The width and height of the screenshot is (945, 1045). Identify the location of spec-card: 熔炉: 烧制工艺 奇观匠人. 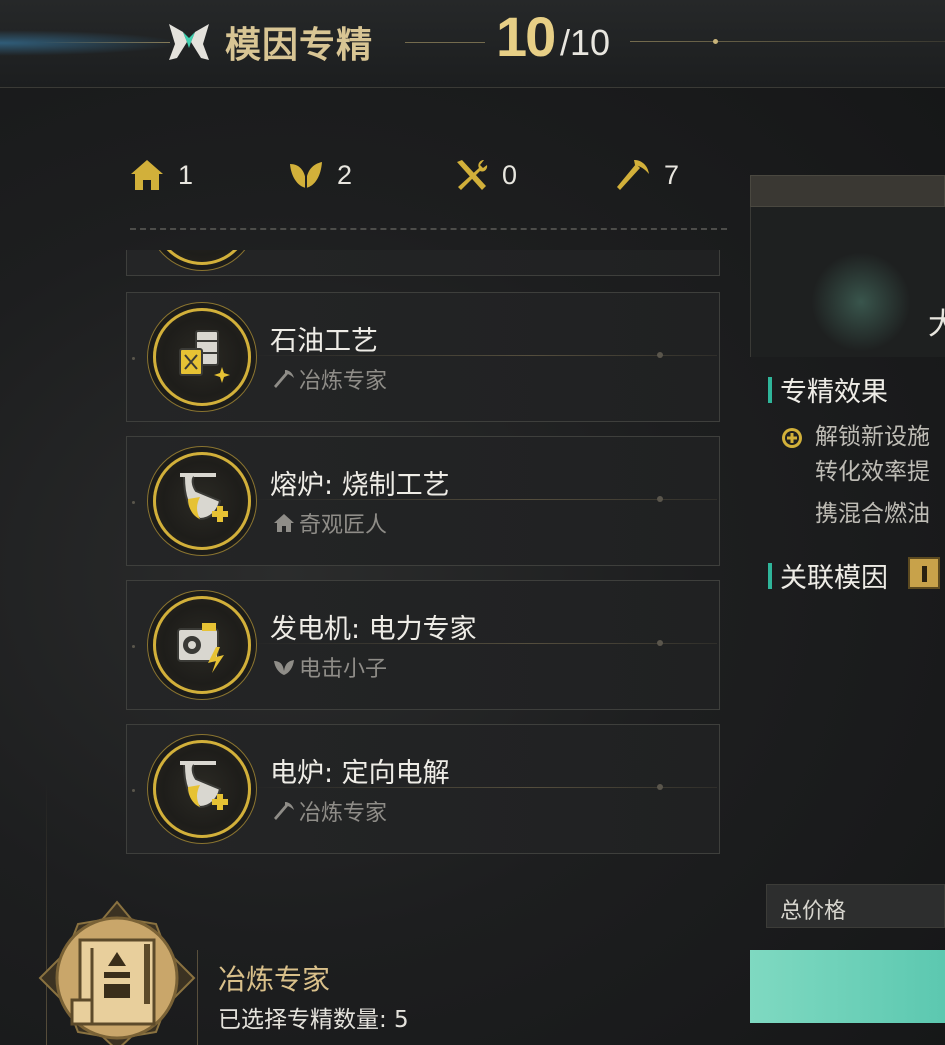
(423, 501).